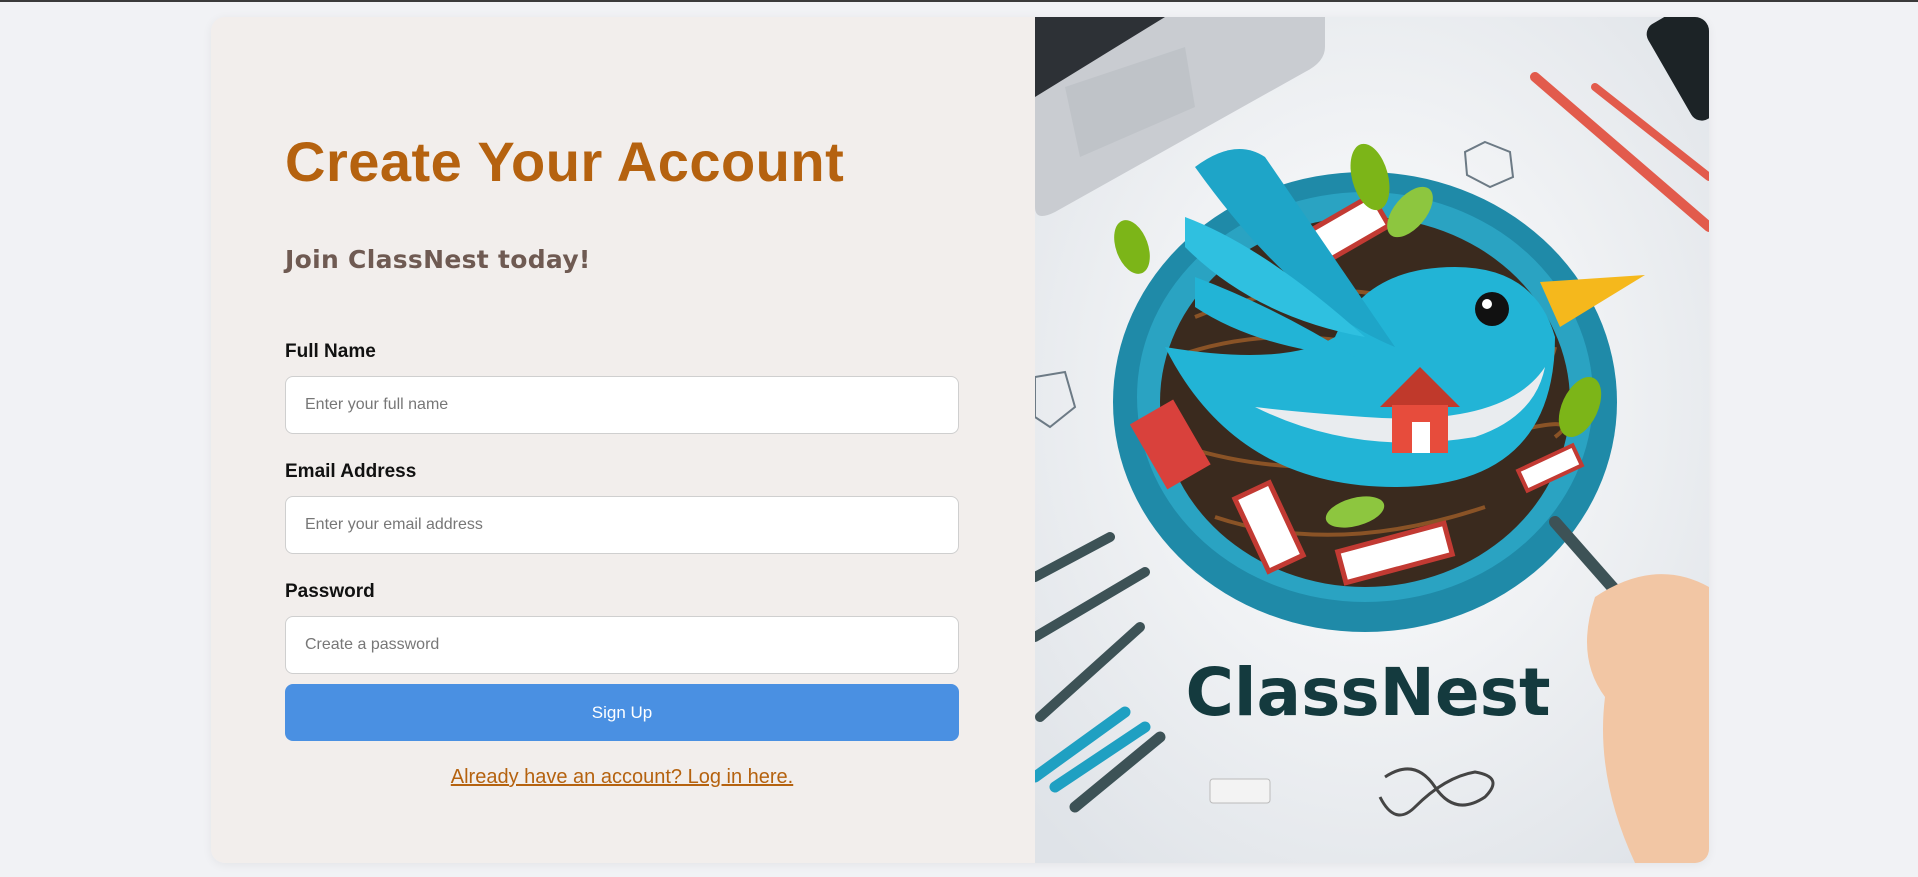 Image resolution: width=1918 pixels, height=877 pixels. What do you see at coordinates (330, 351) in the screenshot?
I see `full-name-label: Full Name` at bounding box center [330, 351].